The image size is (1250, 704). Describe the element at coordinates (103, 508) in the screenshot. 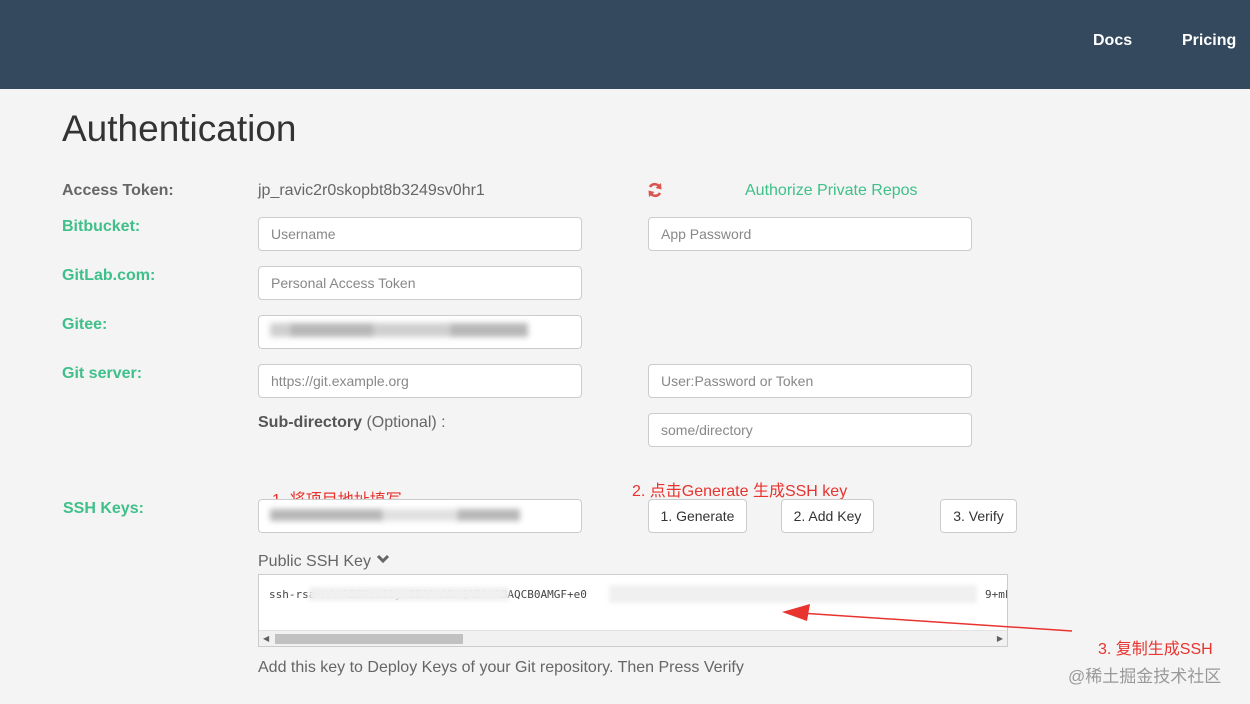

I see `ssh-keys-label: SSH Keys:` at that location.